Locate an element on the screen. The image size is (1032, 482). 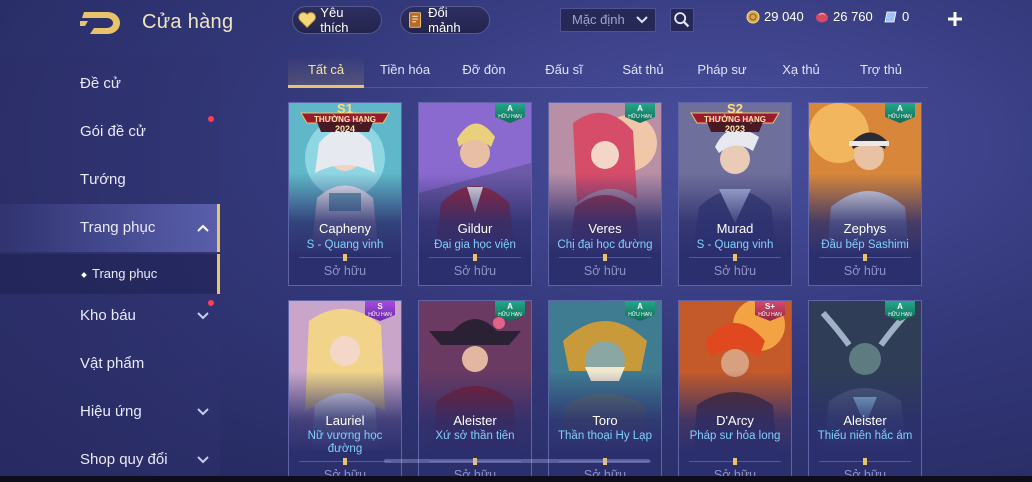
ruby-balance: 26 760 is located at coordinates (844, 16).